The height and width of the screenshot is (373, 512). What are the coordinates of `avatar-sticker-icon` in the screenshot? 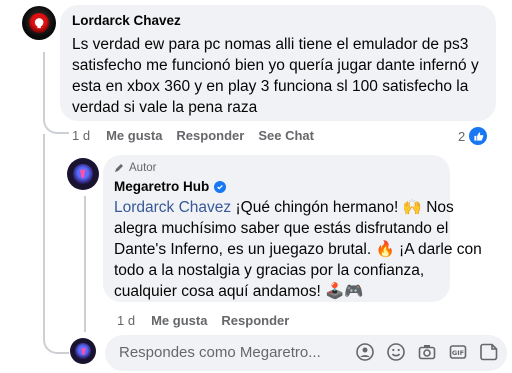 It's located at (365, 352).